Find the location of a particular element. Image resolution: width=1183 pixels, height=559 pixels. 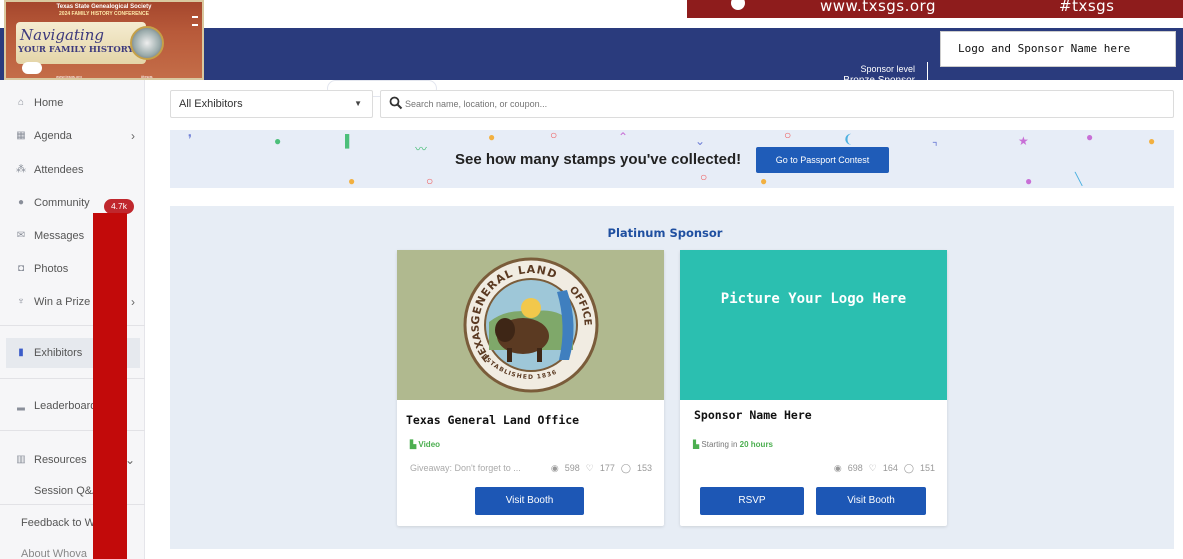

sidebar-item-label: Resources is located at coordinates (60, 460).